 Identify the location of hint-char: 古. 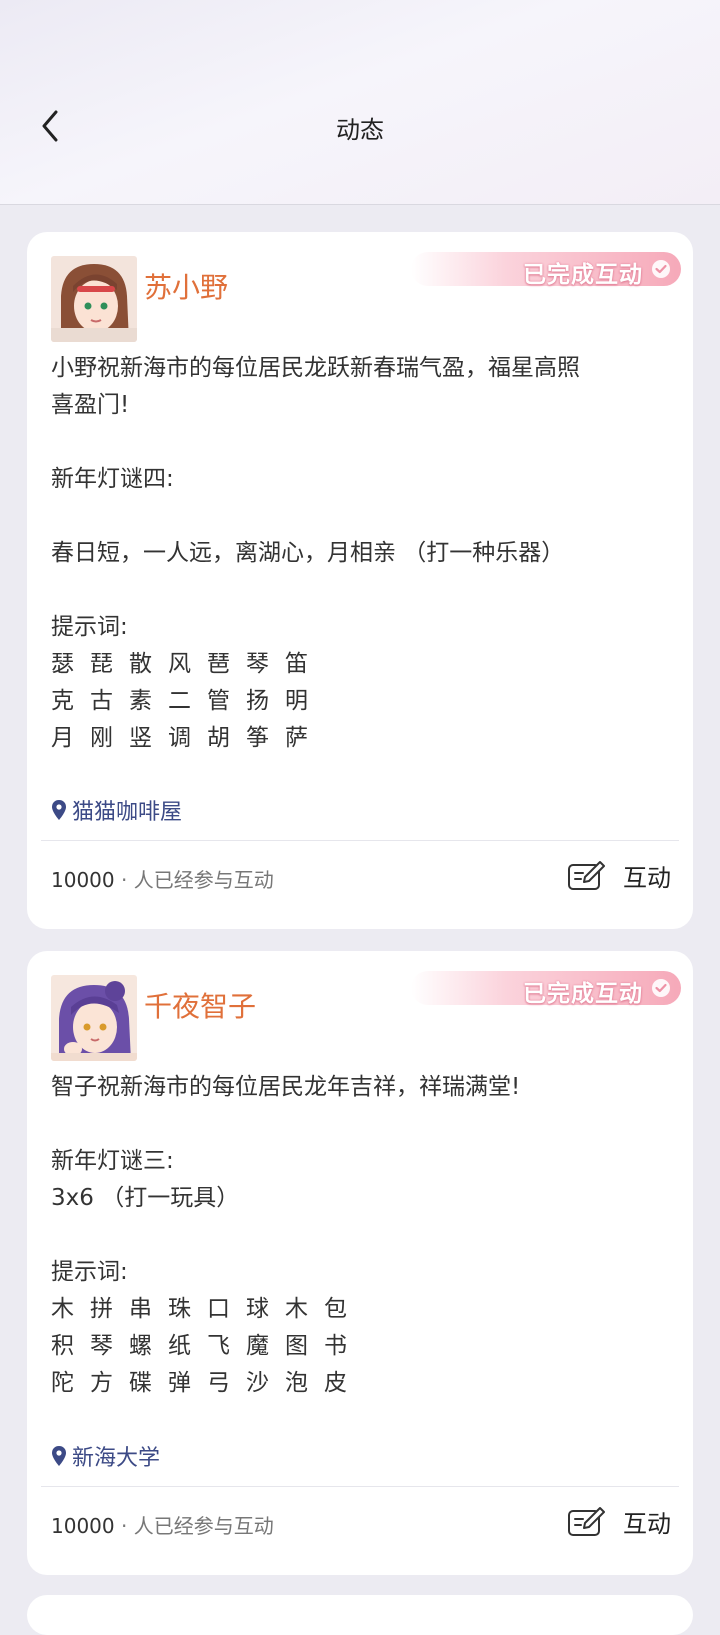
(101, 701).